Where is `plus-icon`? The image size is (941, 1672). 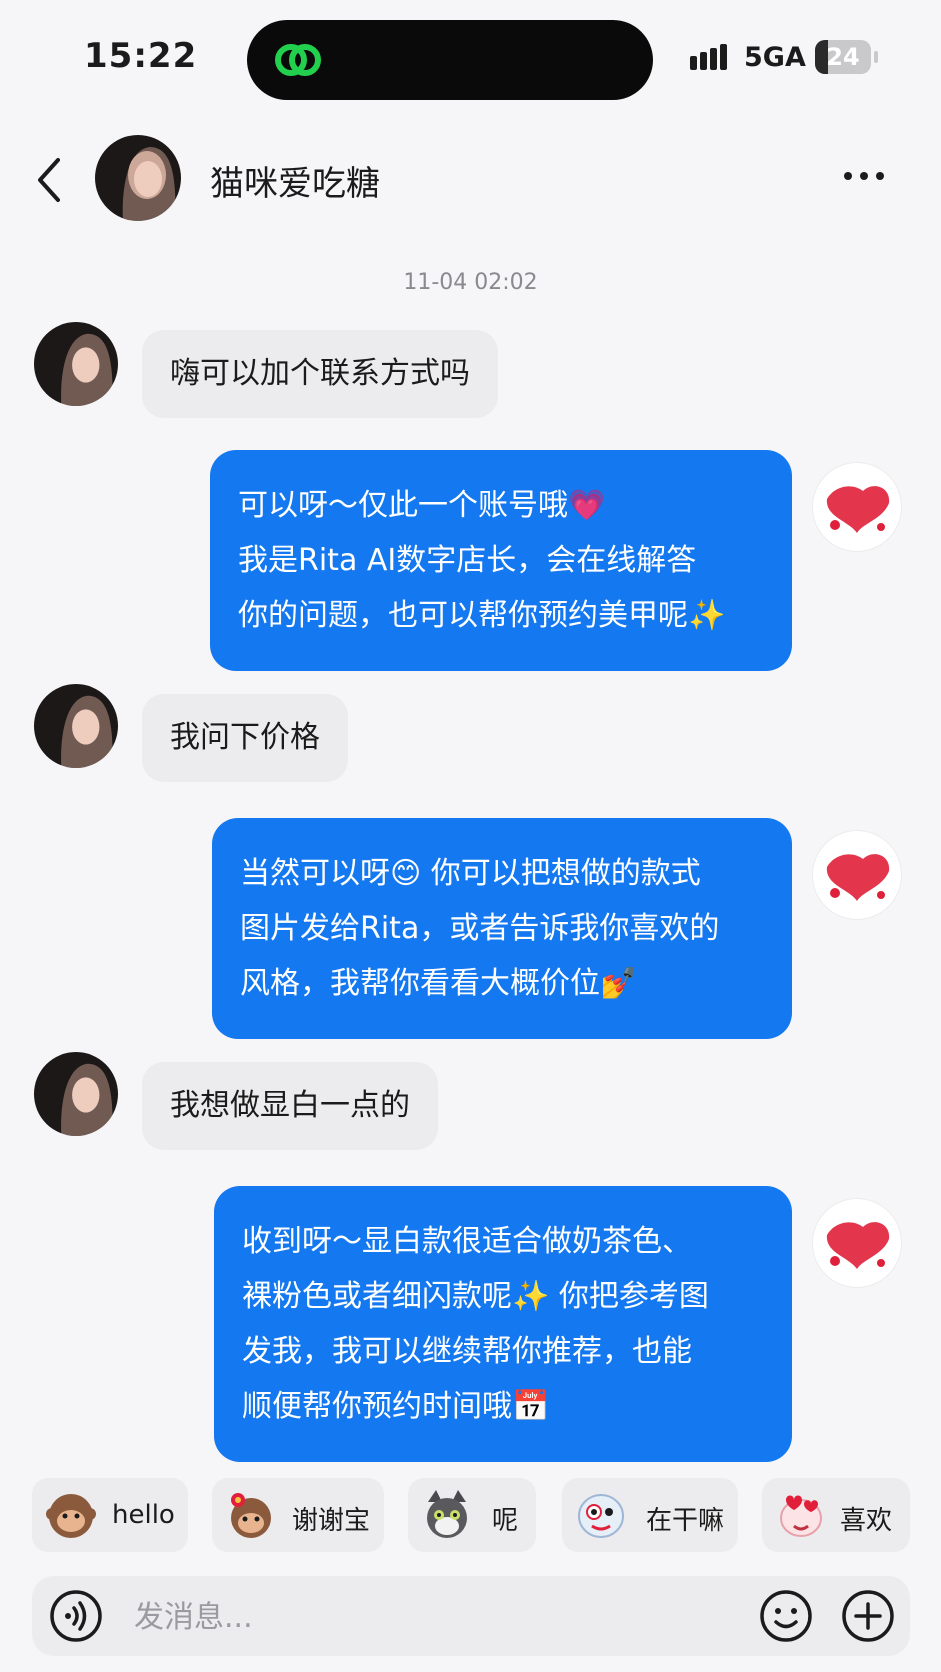 plus-icon is located at coordinates (868, 1616).